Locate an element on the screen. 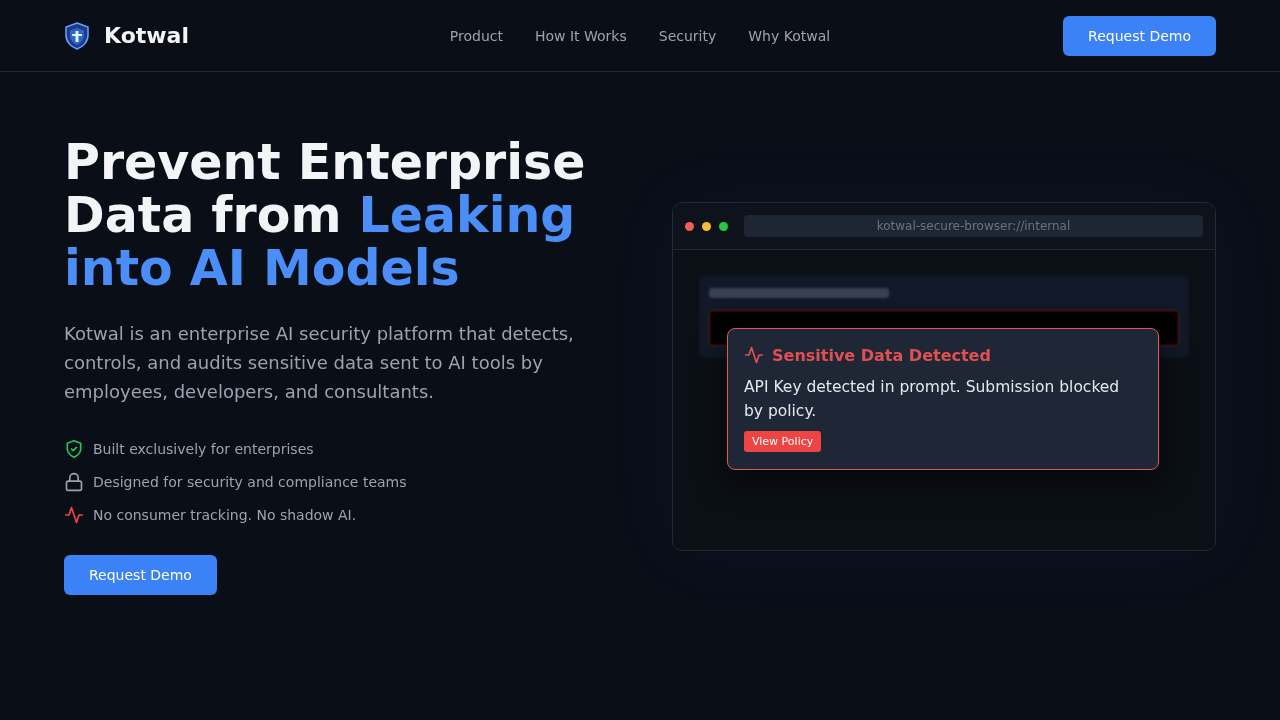 Image resolution: width=1280 pixels, height=720 pixels. hero-description: Kotwal is an enterprise AI security platform that detects, controls, and audits sensitive data sent to AI tools by employees, developers, and consultants. is located at coordinates (319, 363).